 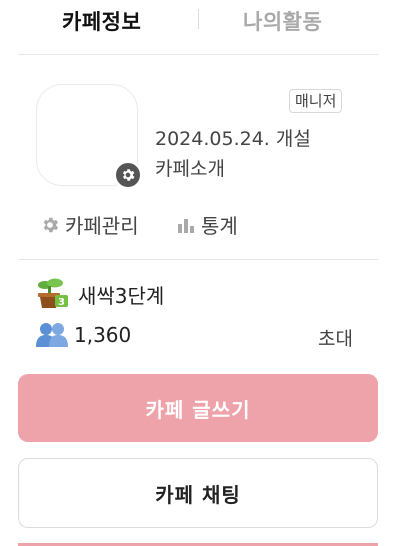 What do you see at coordinates (282, 21) in the screenshot?
I see `tab-my-activity: 나의활동` at bounding box center [282, 21].